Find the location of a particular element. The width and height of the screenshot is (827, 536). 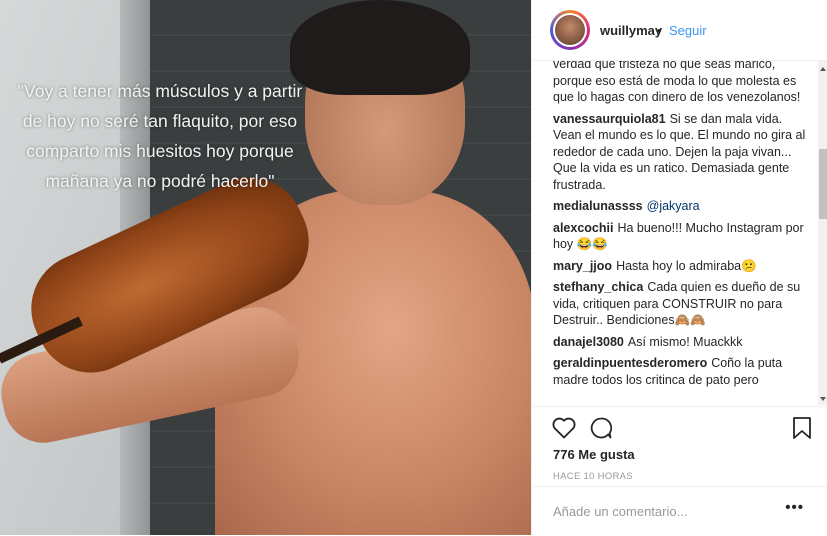

quote-line: comparto mis huesitos hoy porque is located at coordinates (160, 151).